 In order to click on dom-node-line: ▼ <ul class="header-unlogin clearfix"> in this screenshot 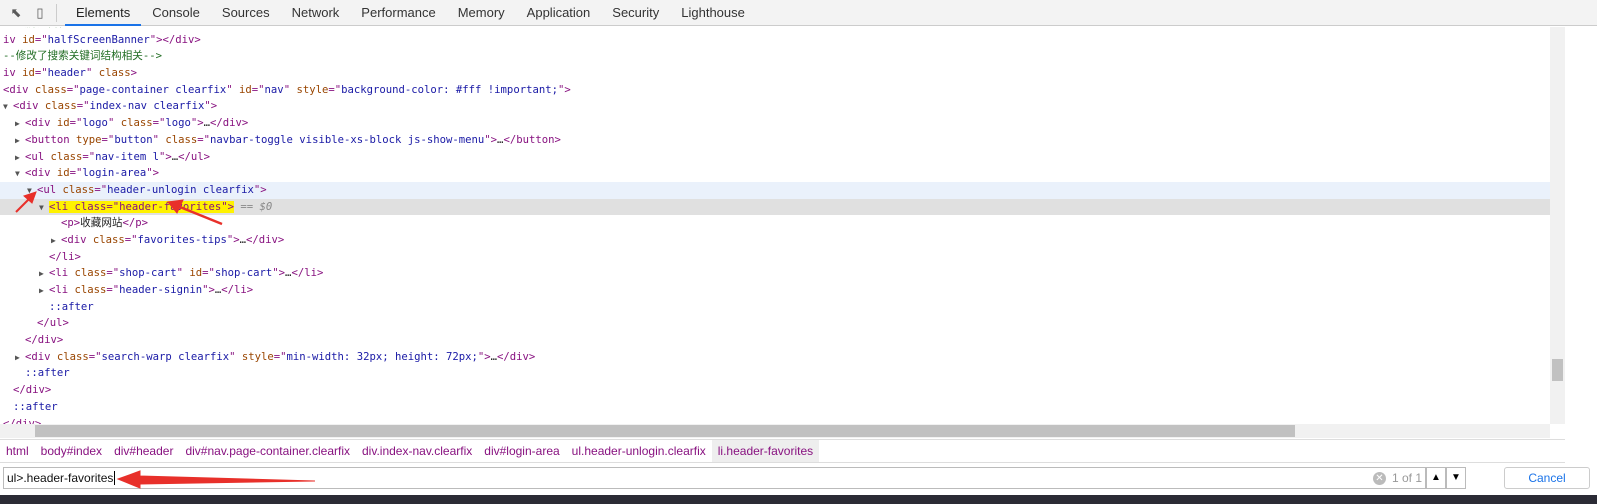, I will do `click(775, 190)`.